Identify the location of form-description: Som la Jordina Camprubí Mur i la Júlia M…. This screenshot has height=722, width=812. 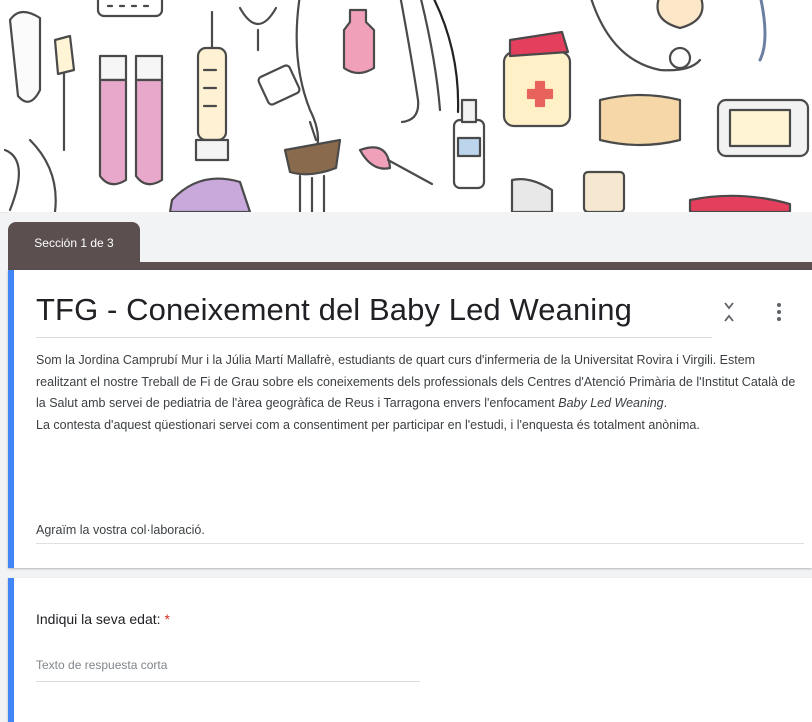
(420, 393).